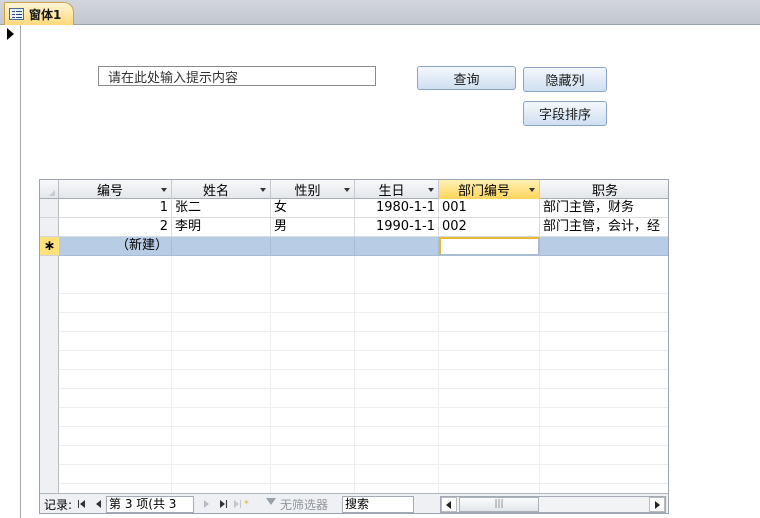 Image resolution: width=760 pixels, height=518 pixels. Describe the element at coordinates (242, 503) in the screenshot. I see `new-record-nav-icon: ✶` at that location.